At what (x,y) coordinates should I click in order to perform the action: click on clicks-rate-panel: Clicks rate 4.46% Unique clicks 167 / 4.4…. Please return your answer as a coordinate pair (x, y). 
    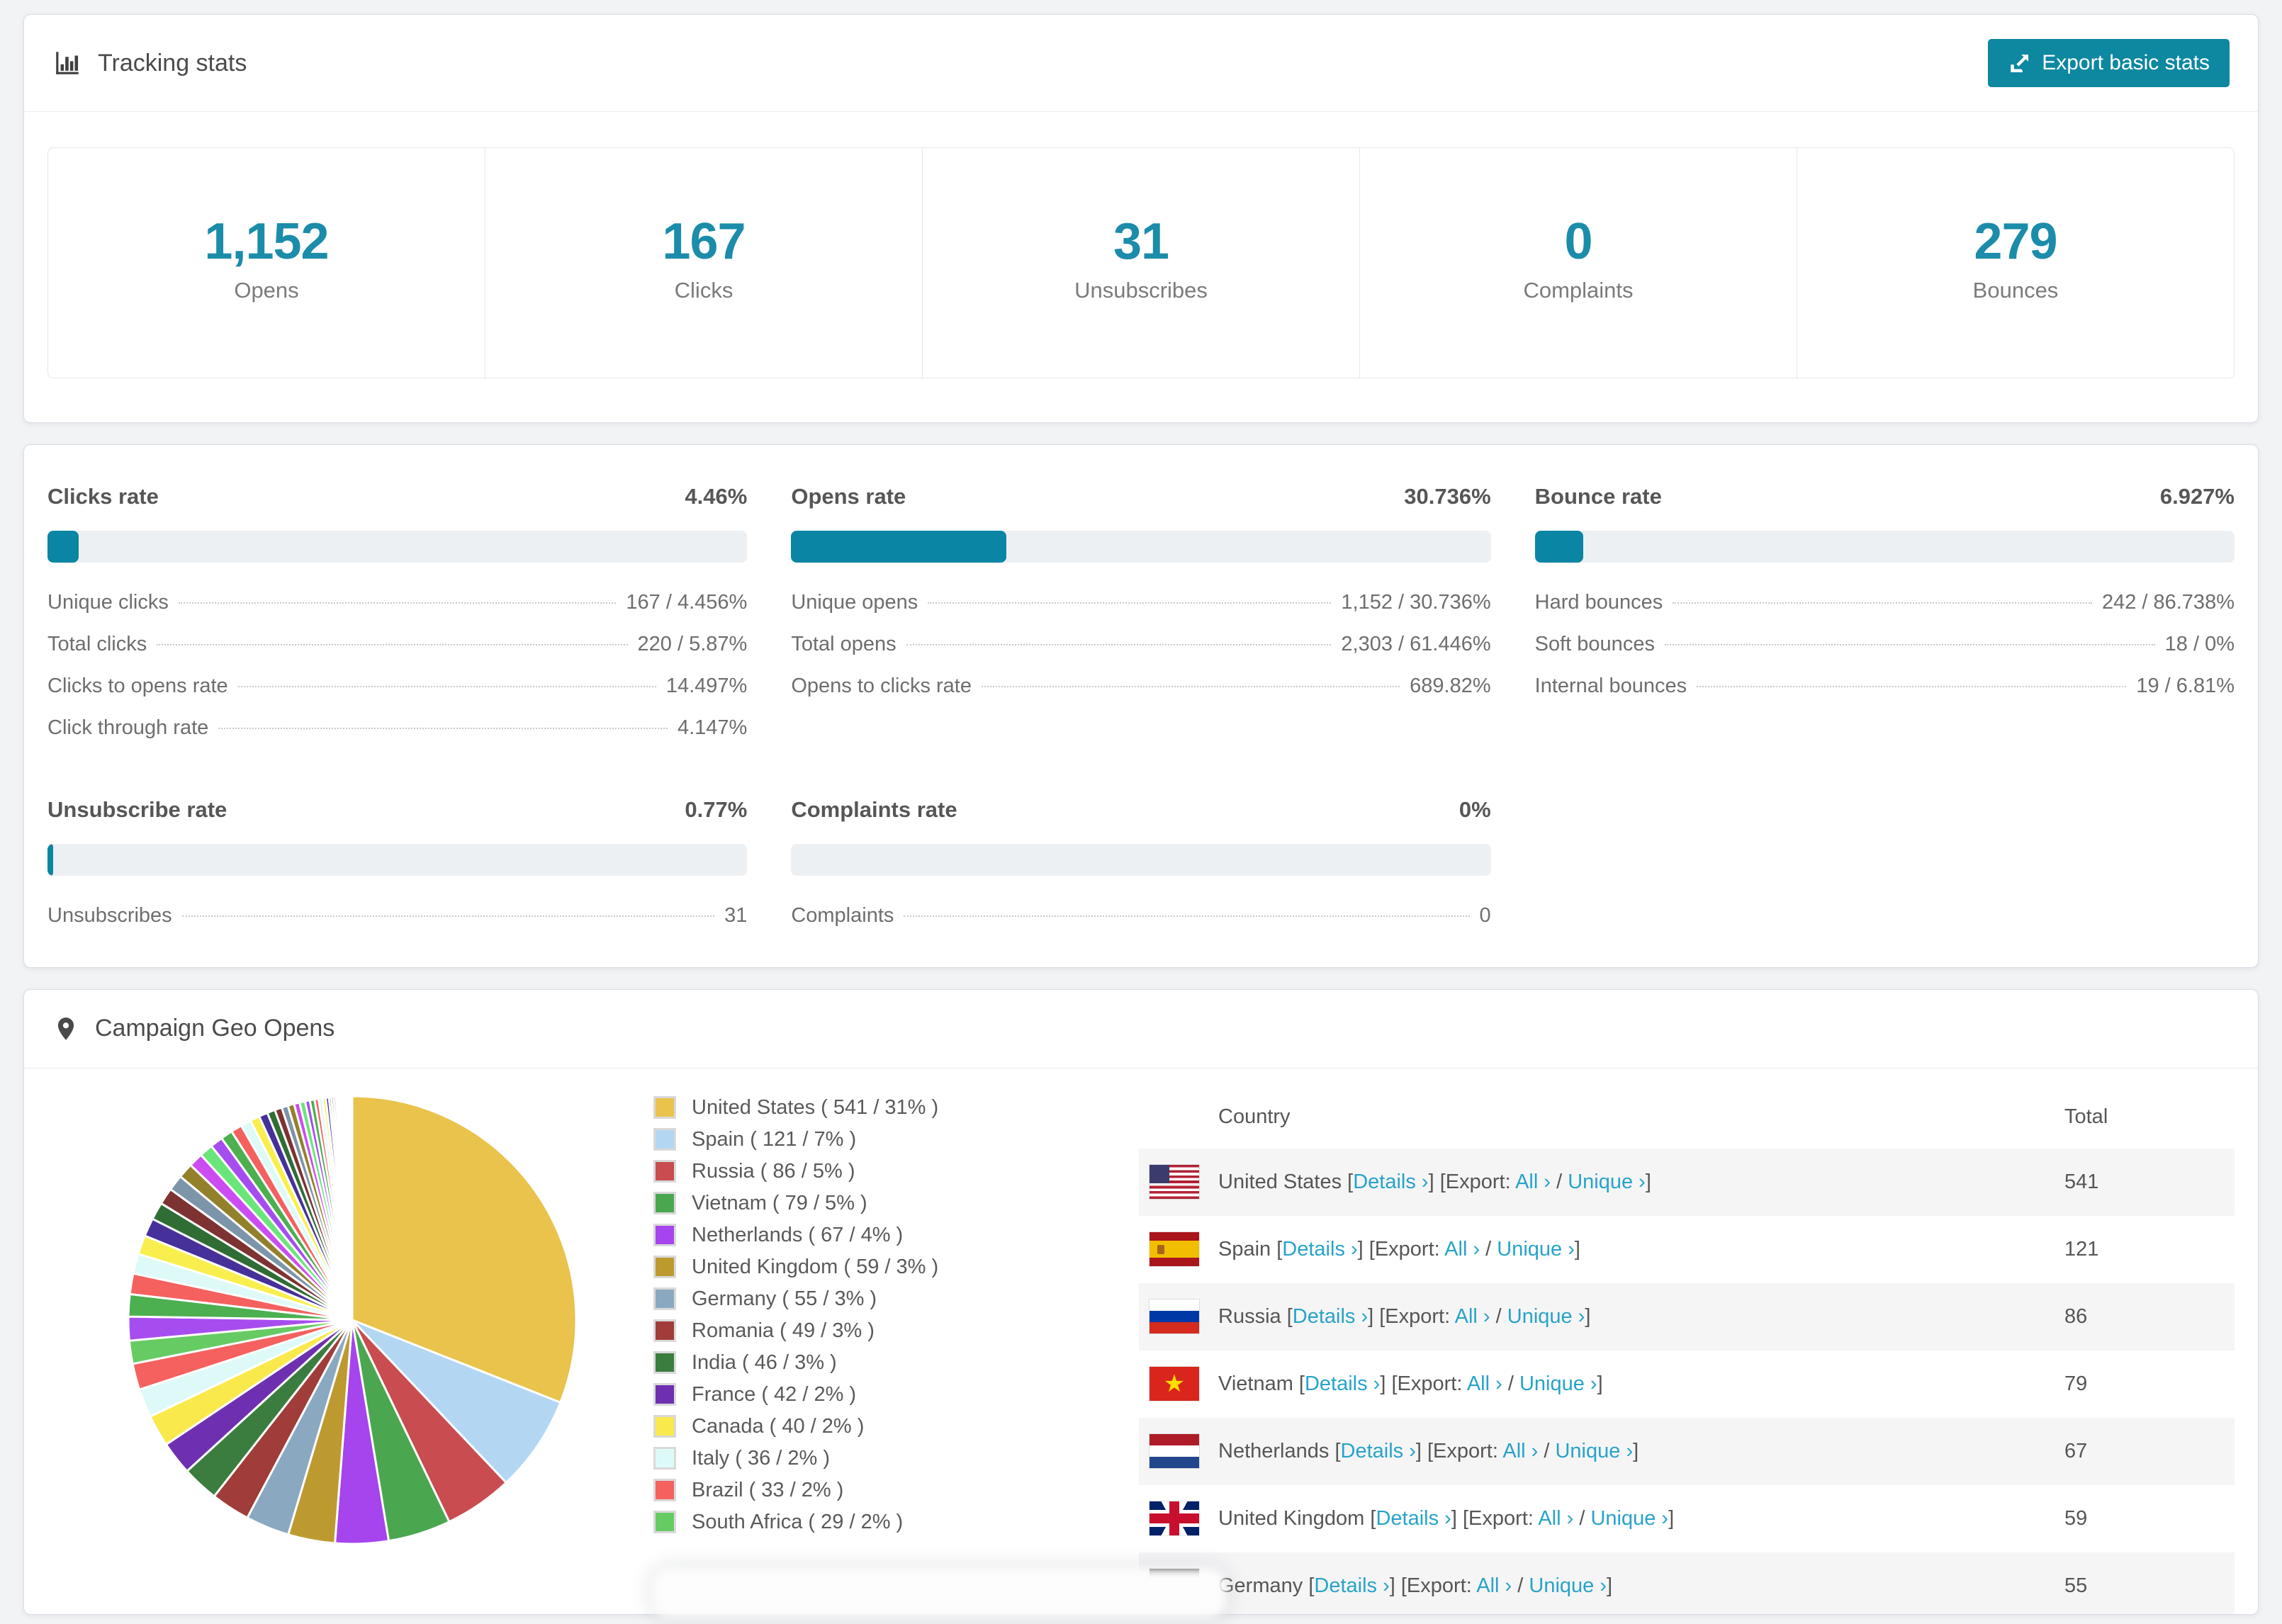
    Looking at the image, I should click on (397, 620).